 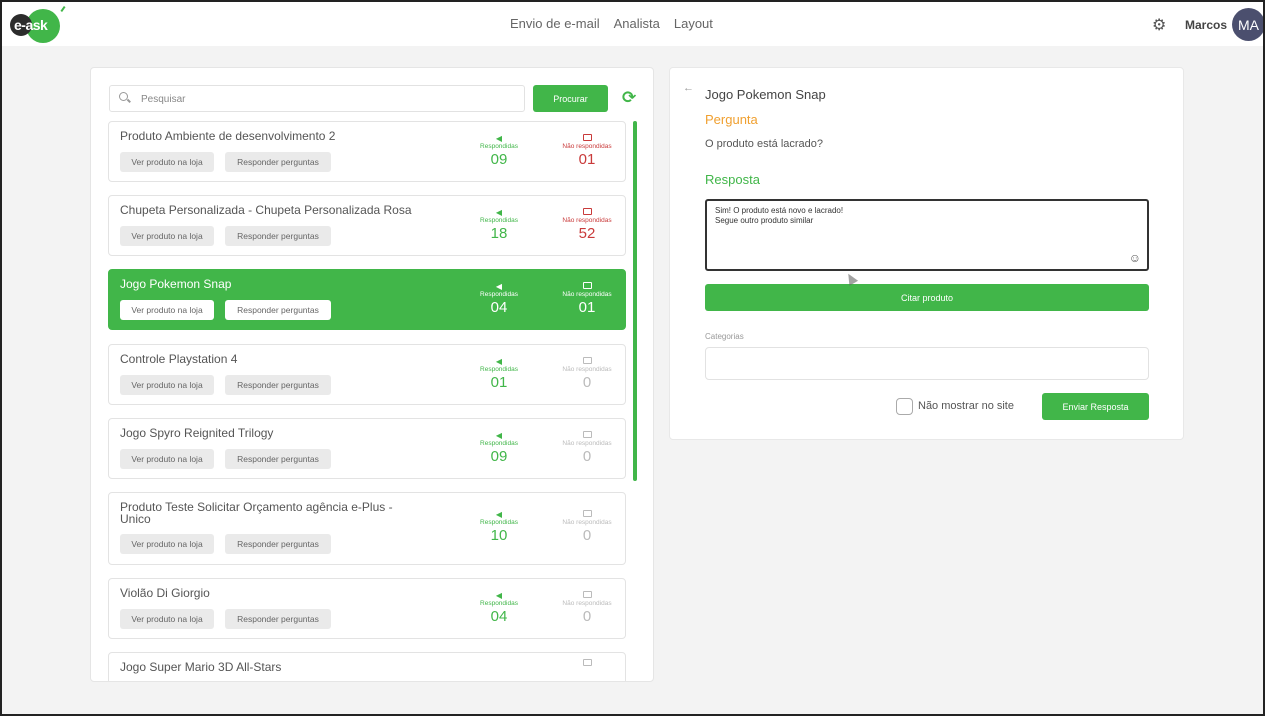 I want to click on nav-item-layout: Layout, so click(x=693, y=23).